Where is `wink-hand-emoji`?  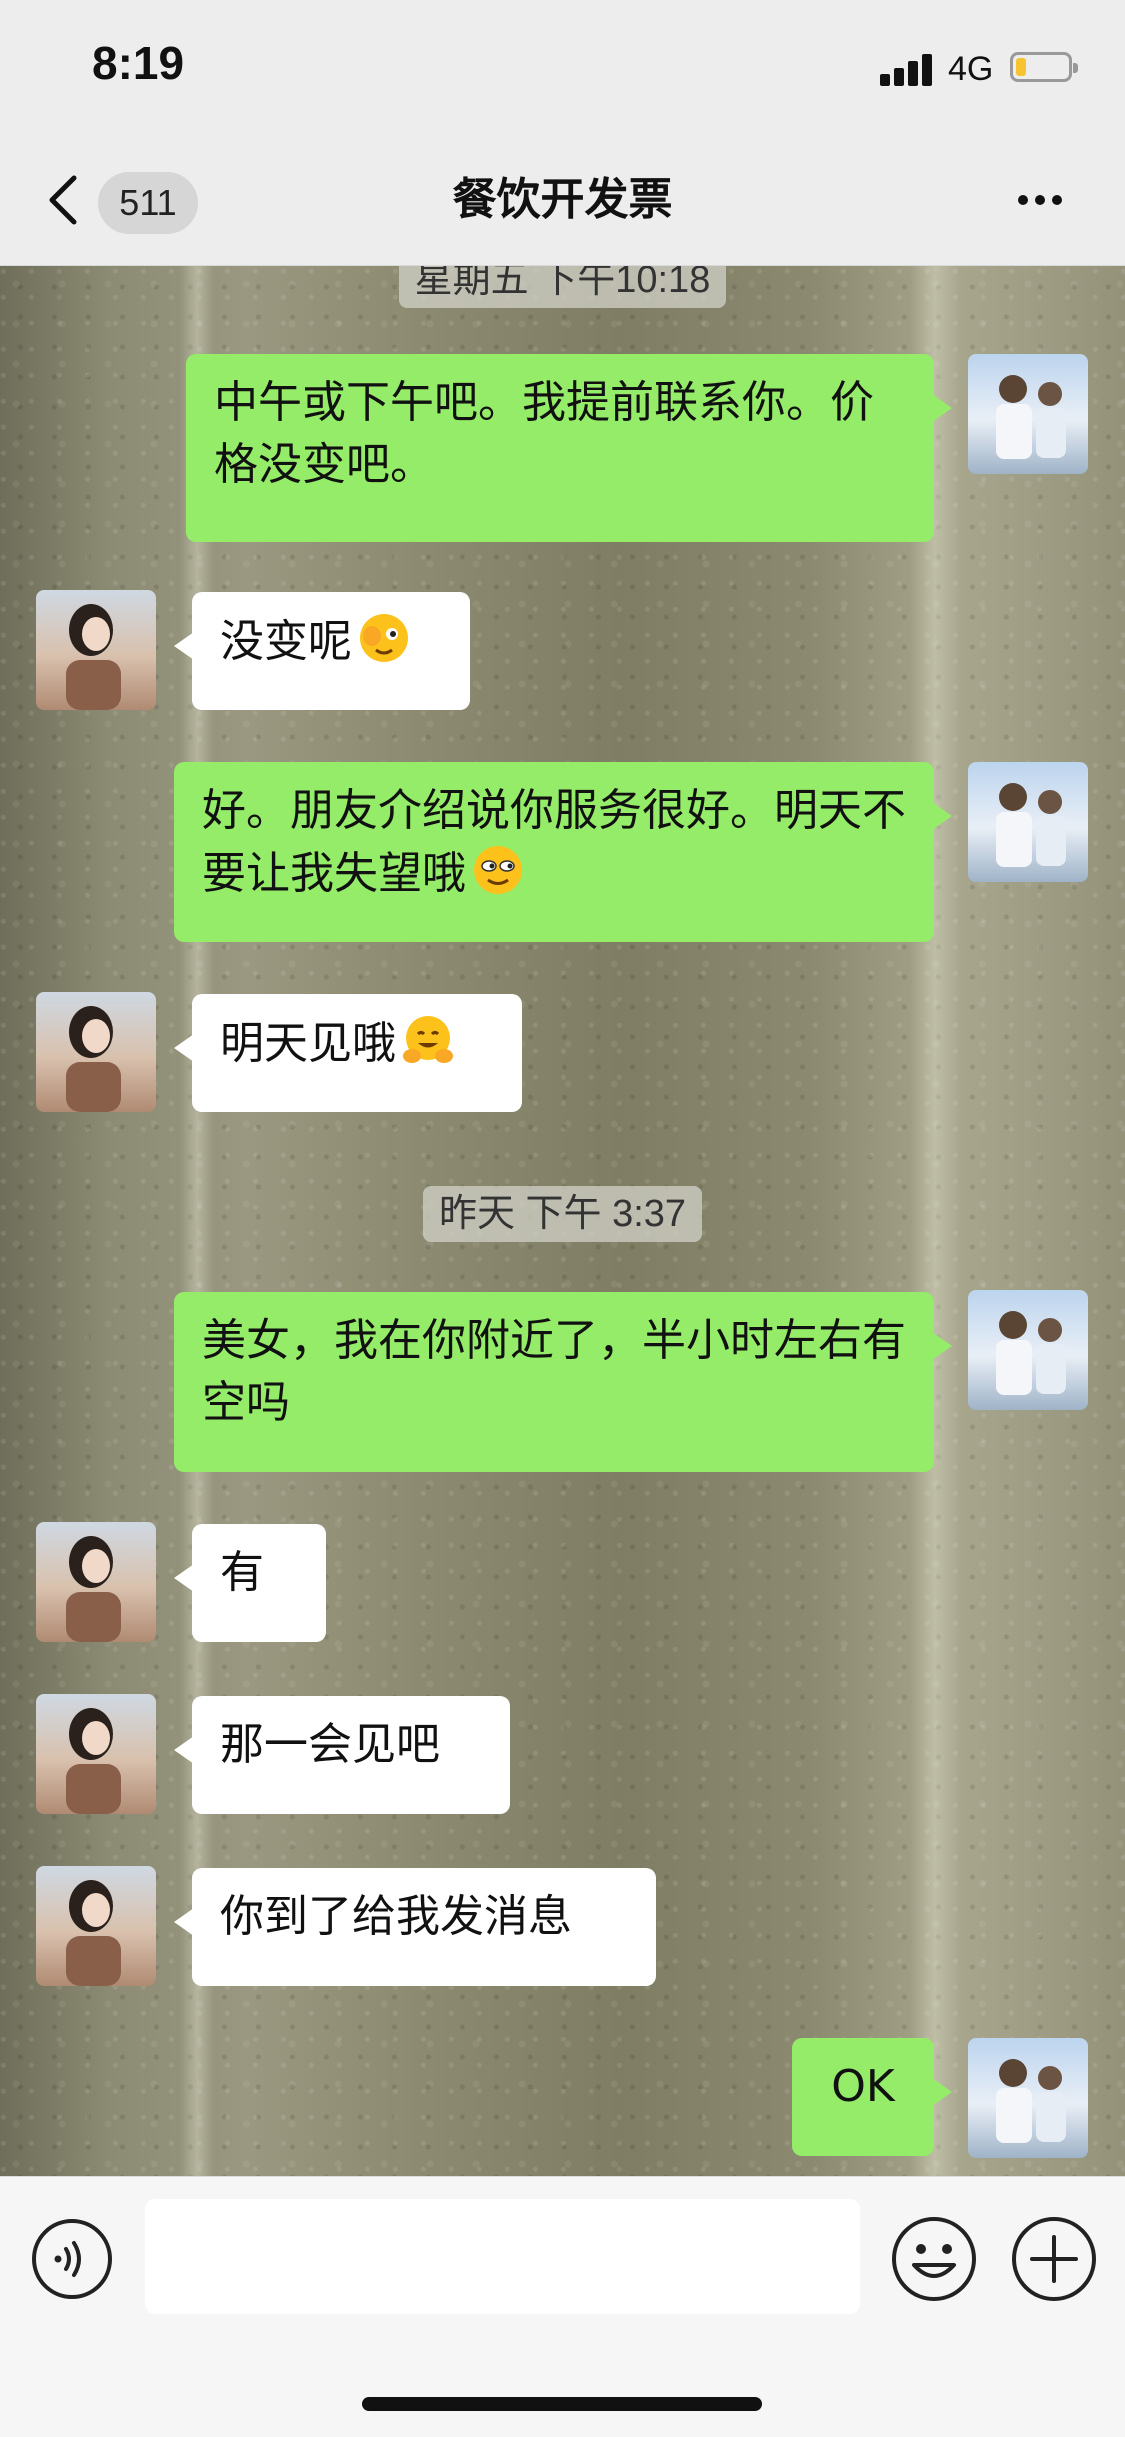 wink-hand-emoji is located at coordinates (384, 638).